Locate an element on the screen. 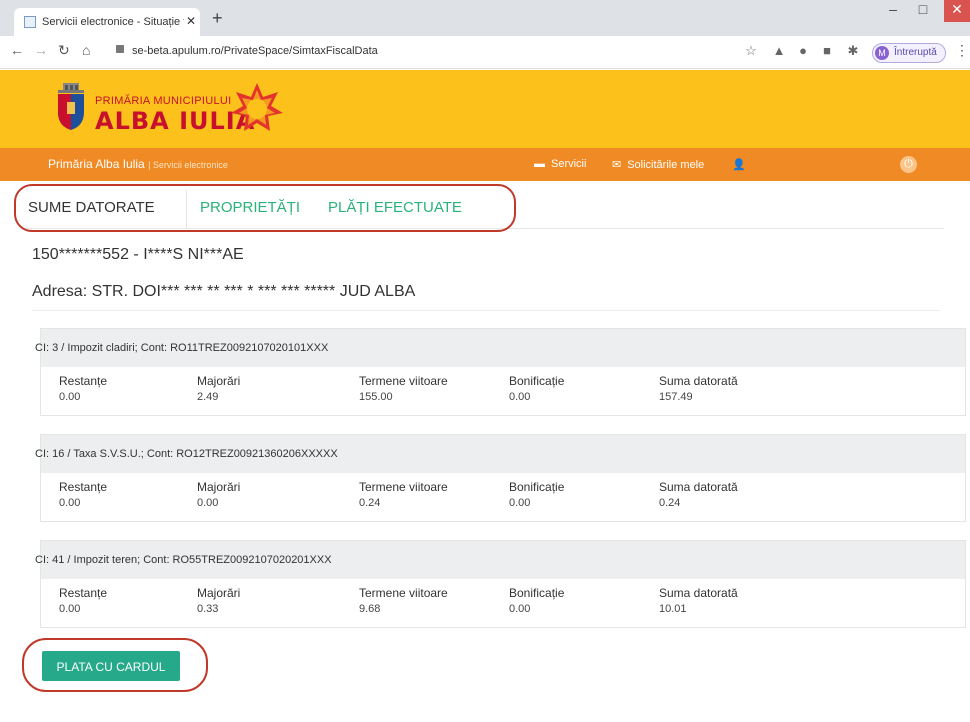 This screenshot has width=970, height=722. reload-icon: ↻ is located at coordinates (64, 50).